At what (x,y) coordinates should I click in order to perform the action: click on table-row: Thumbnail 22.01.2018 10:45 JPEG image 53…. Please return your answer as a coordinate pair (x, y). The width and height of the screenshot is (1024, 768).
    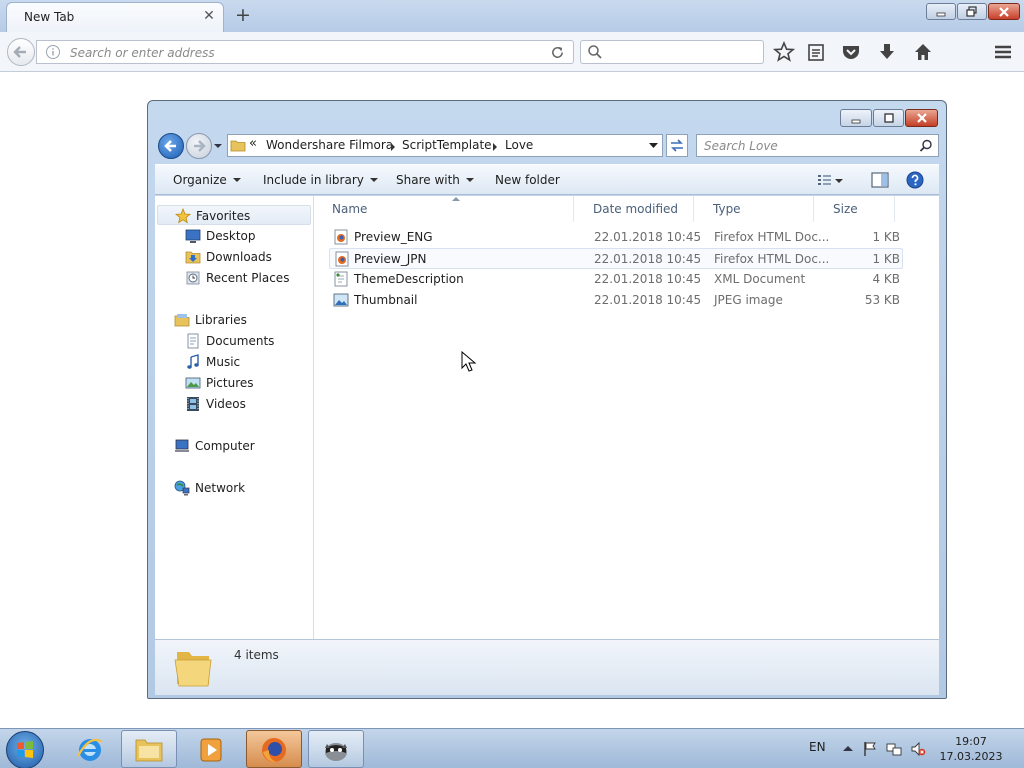
    Looking at the image, I should click on (616, 300).